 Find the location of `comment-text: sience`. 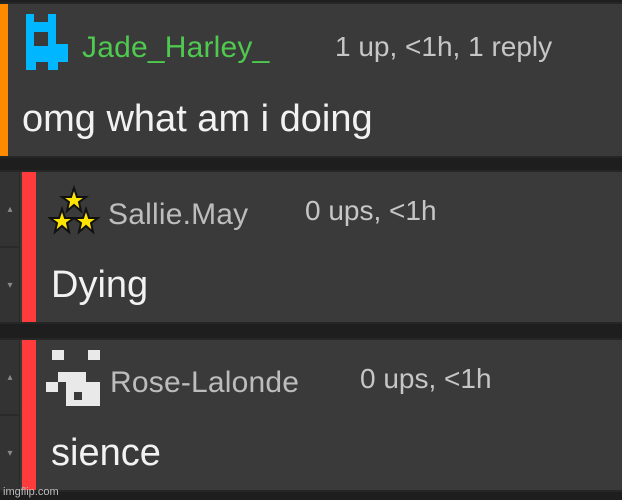

comment-text: sience is located at coordinates (106, 453).